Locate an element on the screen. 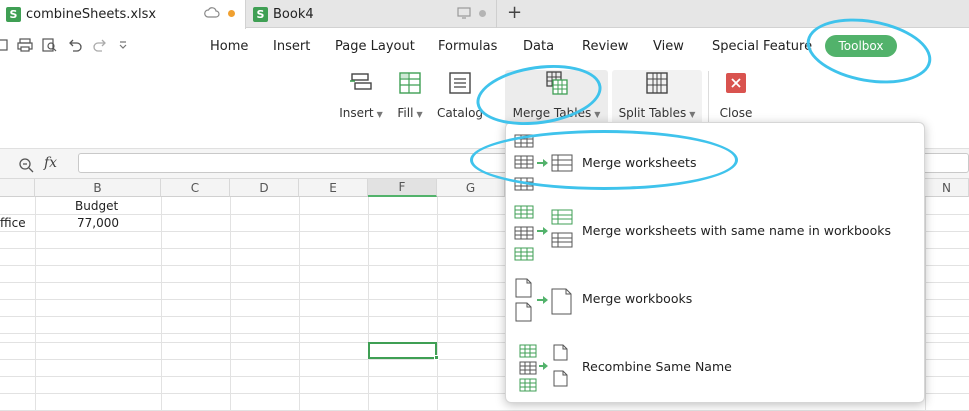 The image size is (969, 411). column-header-a is located at coordinates (17, 188).